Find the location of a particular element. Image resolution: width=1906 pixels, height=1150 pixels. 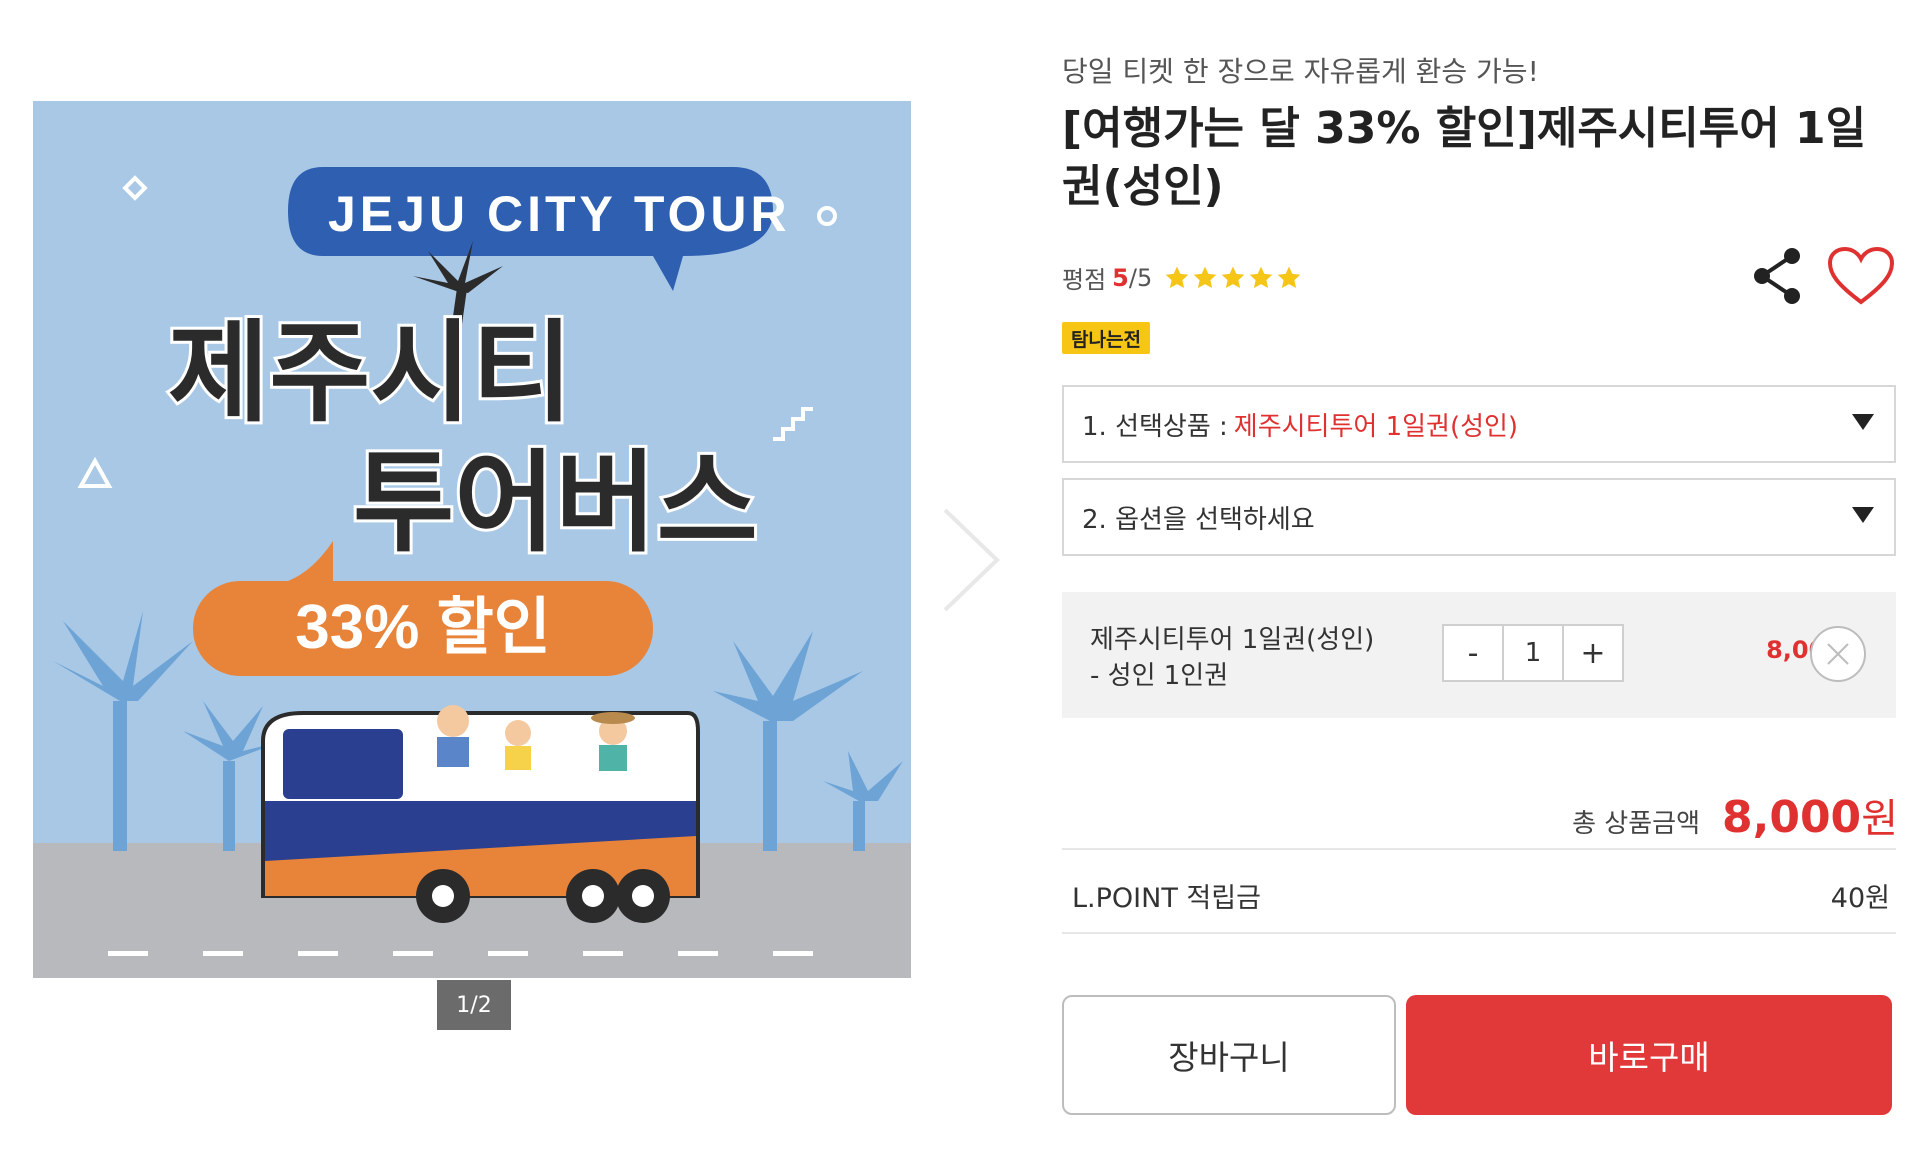

payment-badge: 탐나는전 is located at coordinates (1106, 338).